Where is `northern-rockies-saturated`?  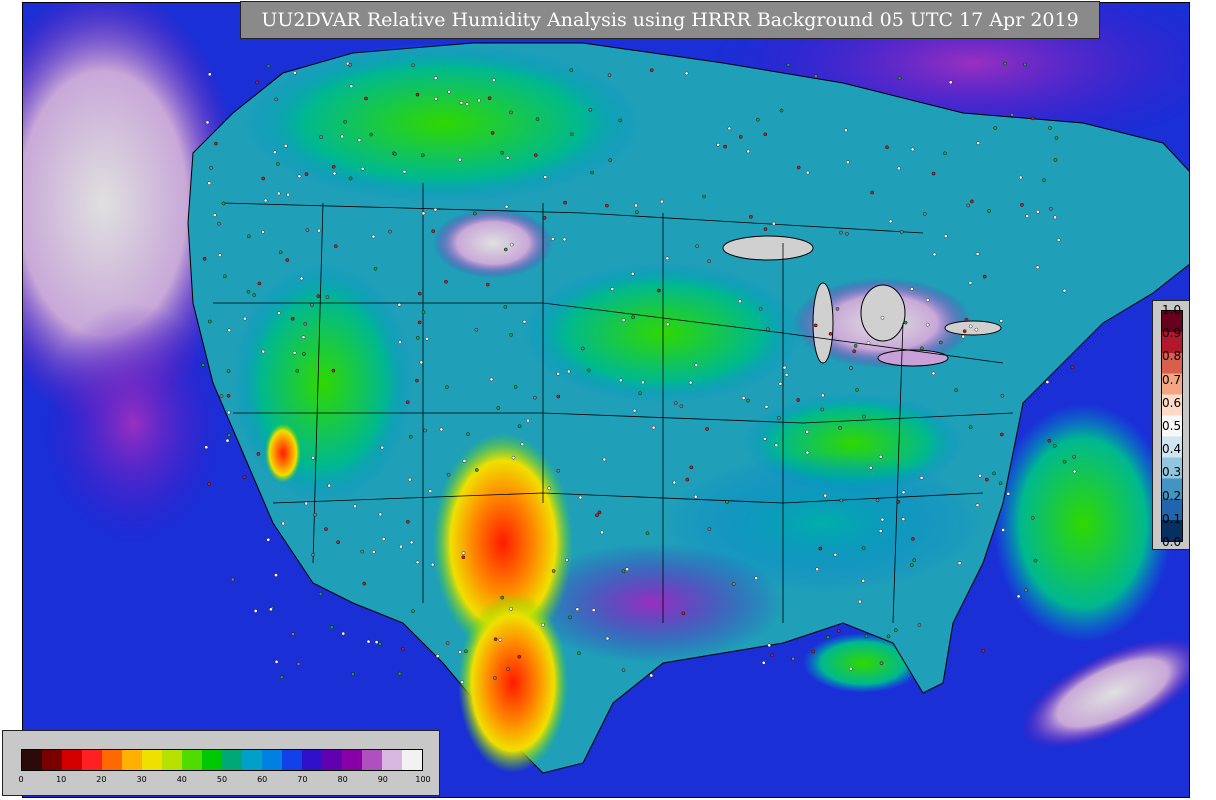
northern-rockies-saturated is located at coordinates (493, 243).